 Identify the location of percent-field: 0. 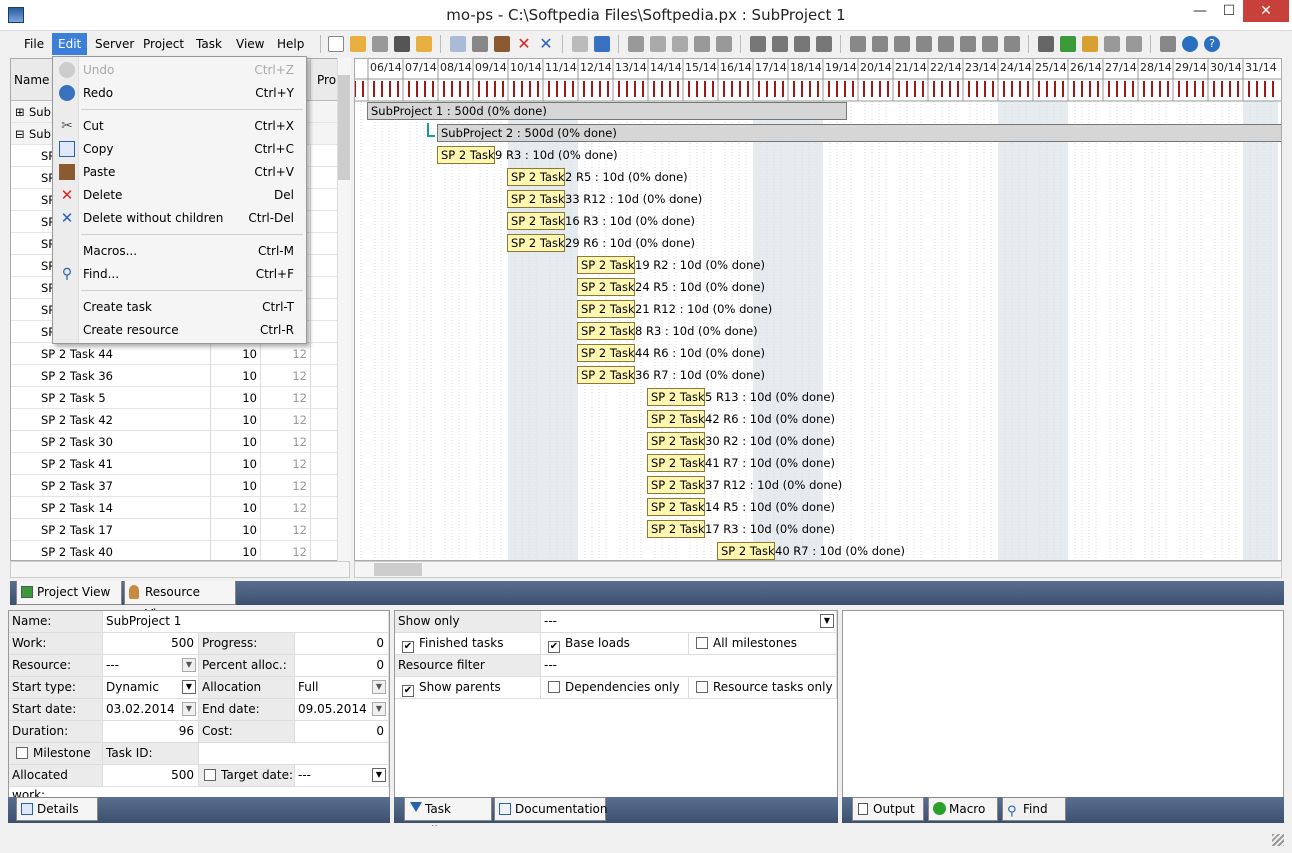
(342, 666).